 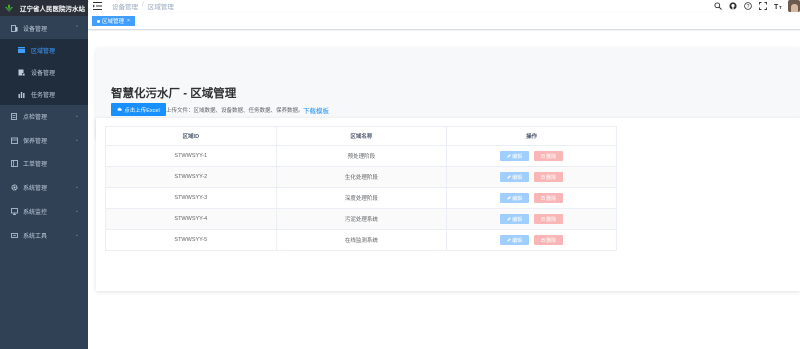 I want to click on column-header-name: 区域名称, so click(x=361, y=136).